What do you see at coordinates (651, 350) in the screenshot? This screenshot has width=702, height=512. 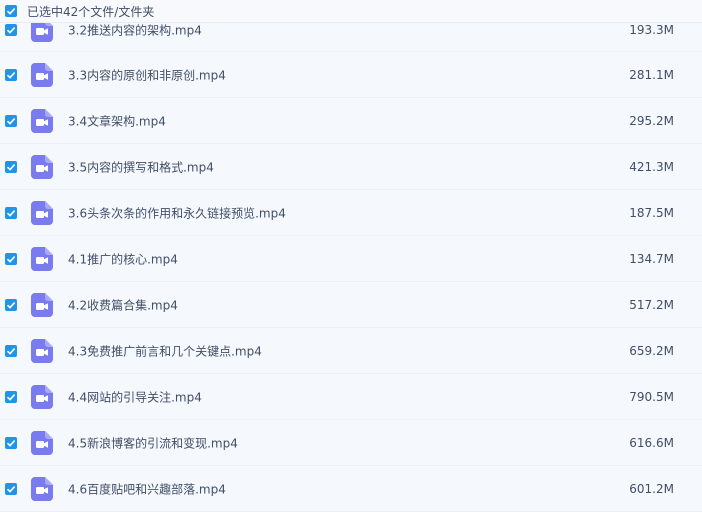 I see `file-size: 659.2M` at bounding box center [651, 350].